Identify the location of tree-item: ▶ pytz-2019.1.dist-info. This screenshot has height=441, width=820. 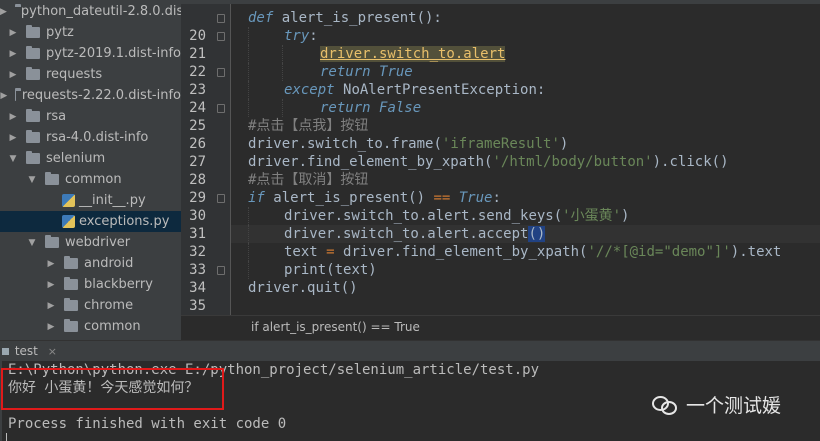
(90, 53).